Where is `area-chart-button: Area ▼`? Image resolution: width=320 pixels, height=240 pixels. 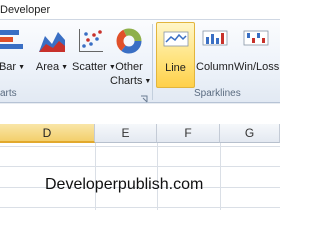
area-chart-button: Area ▼ is located at coordinates (52, 55).